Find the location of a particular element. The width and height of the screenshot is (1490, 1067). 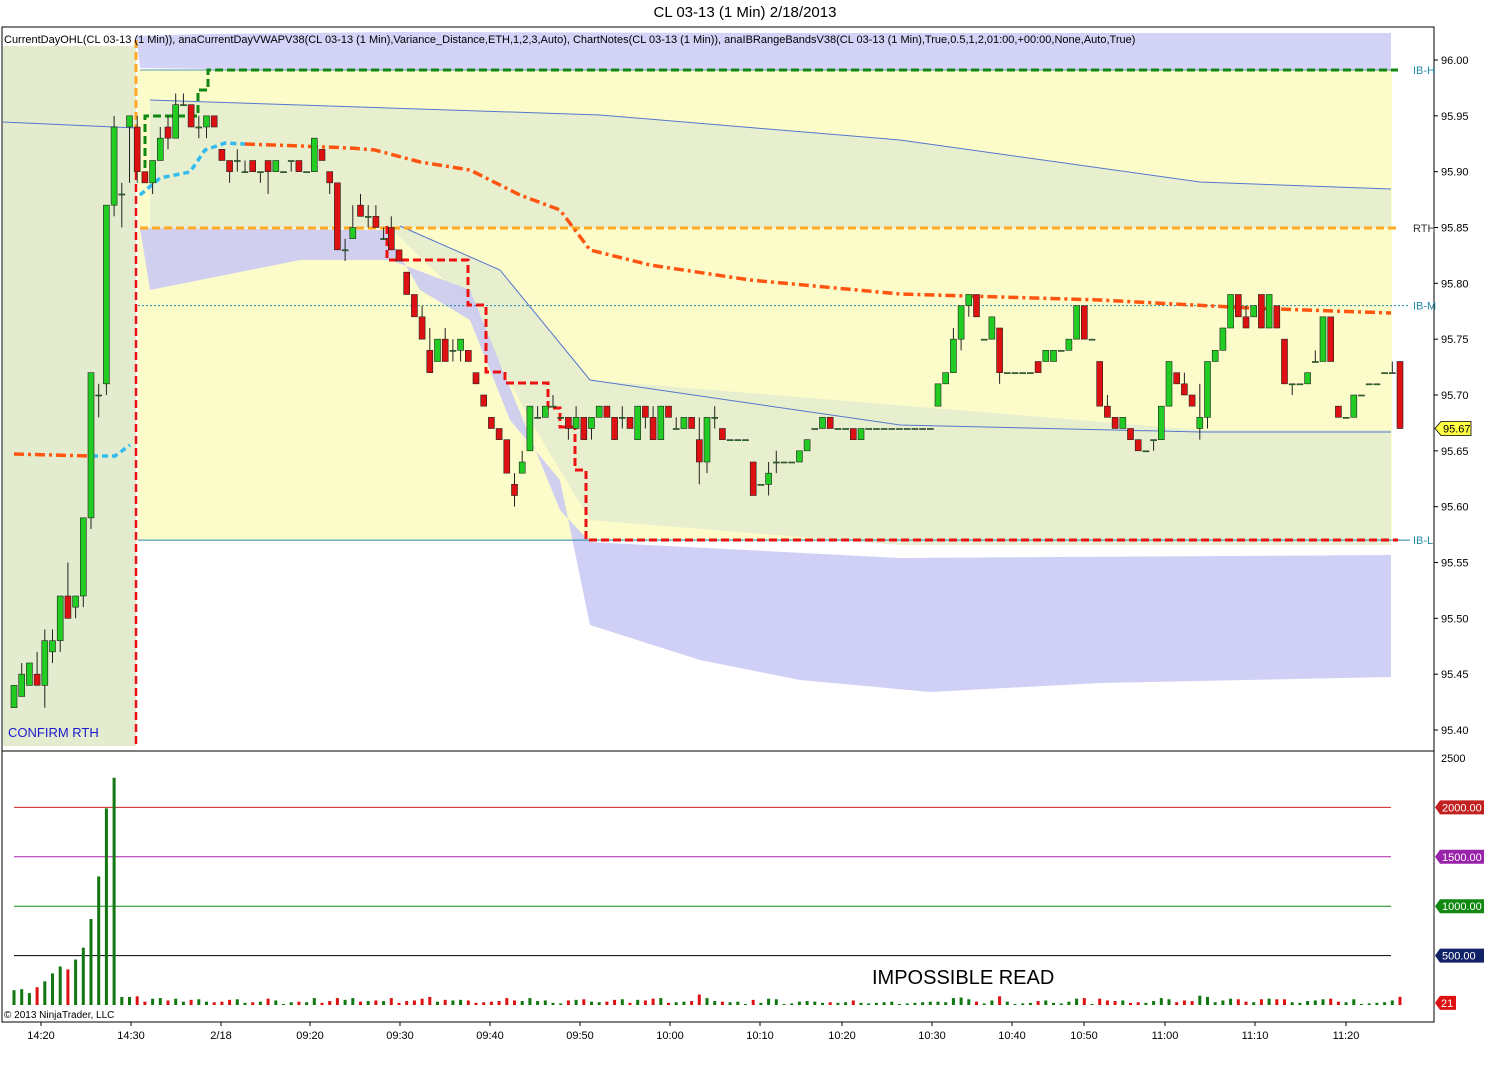

y-tick-label: 95.95 is located at coordinates (1455, 117).